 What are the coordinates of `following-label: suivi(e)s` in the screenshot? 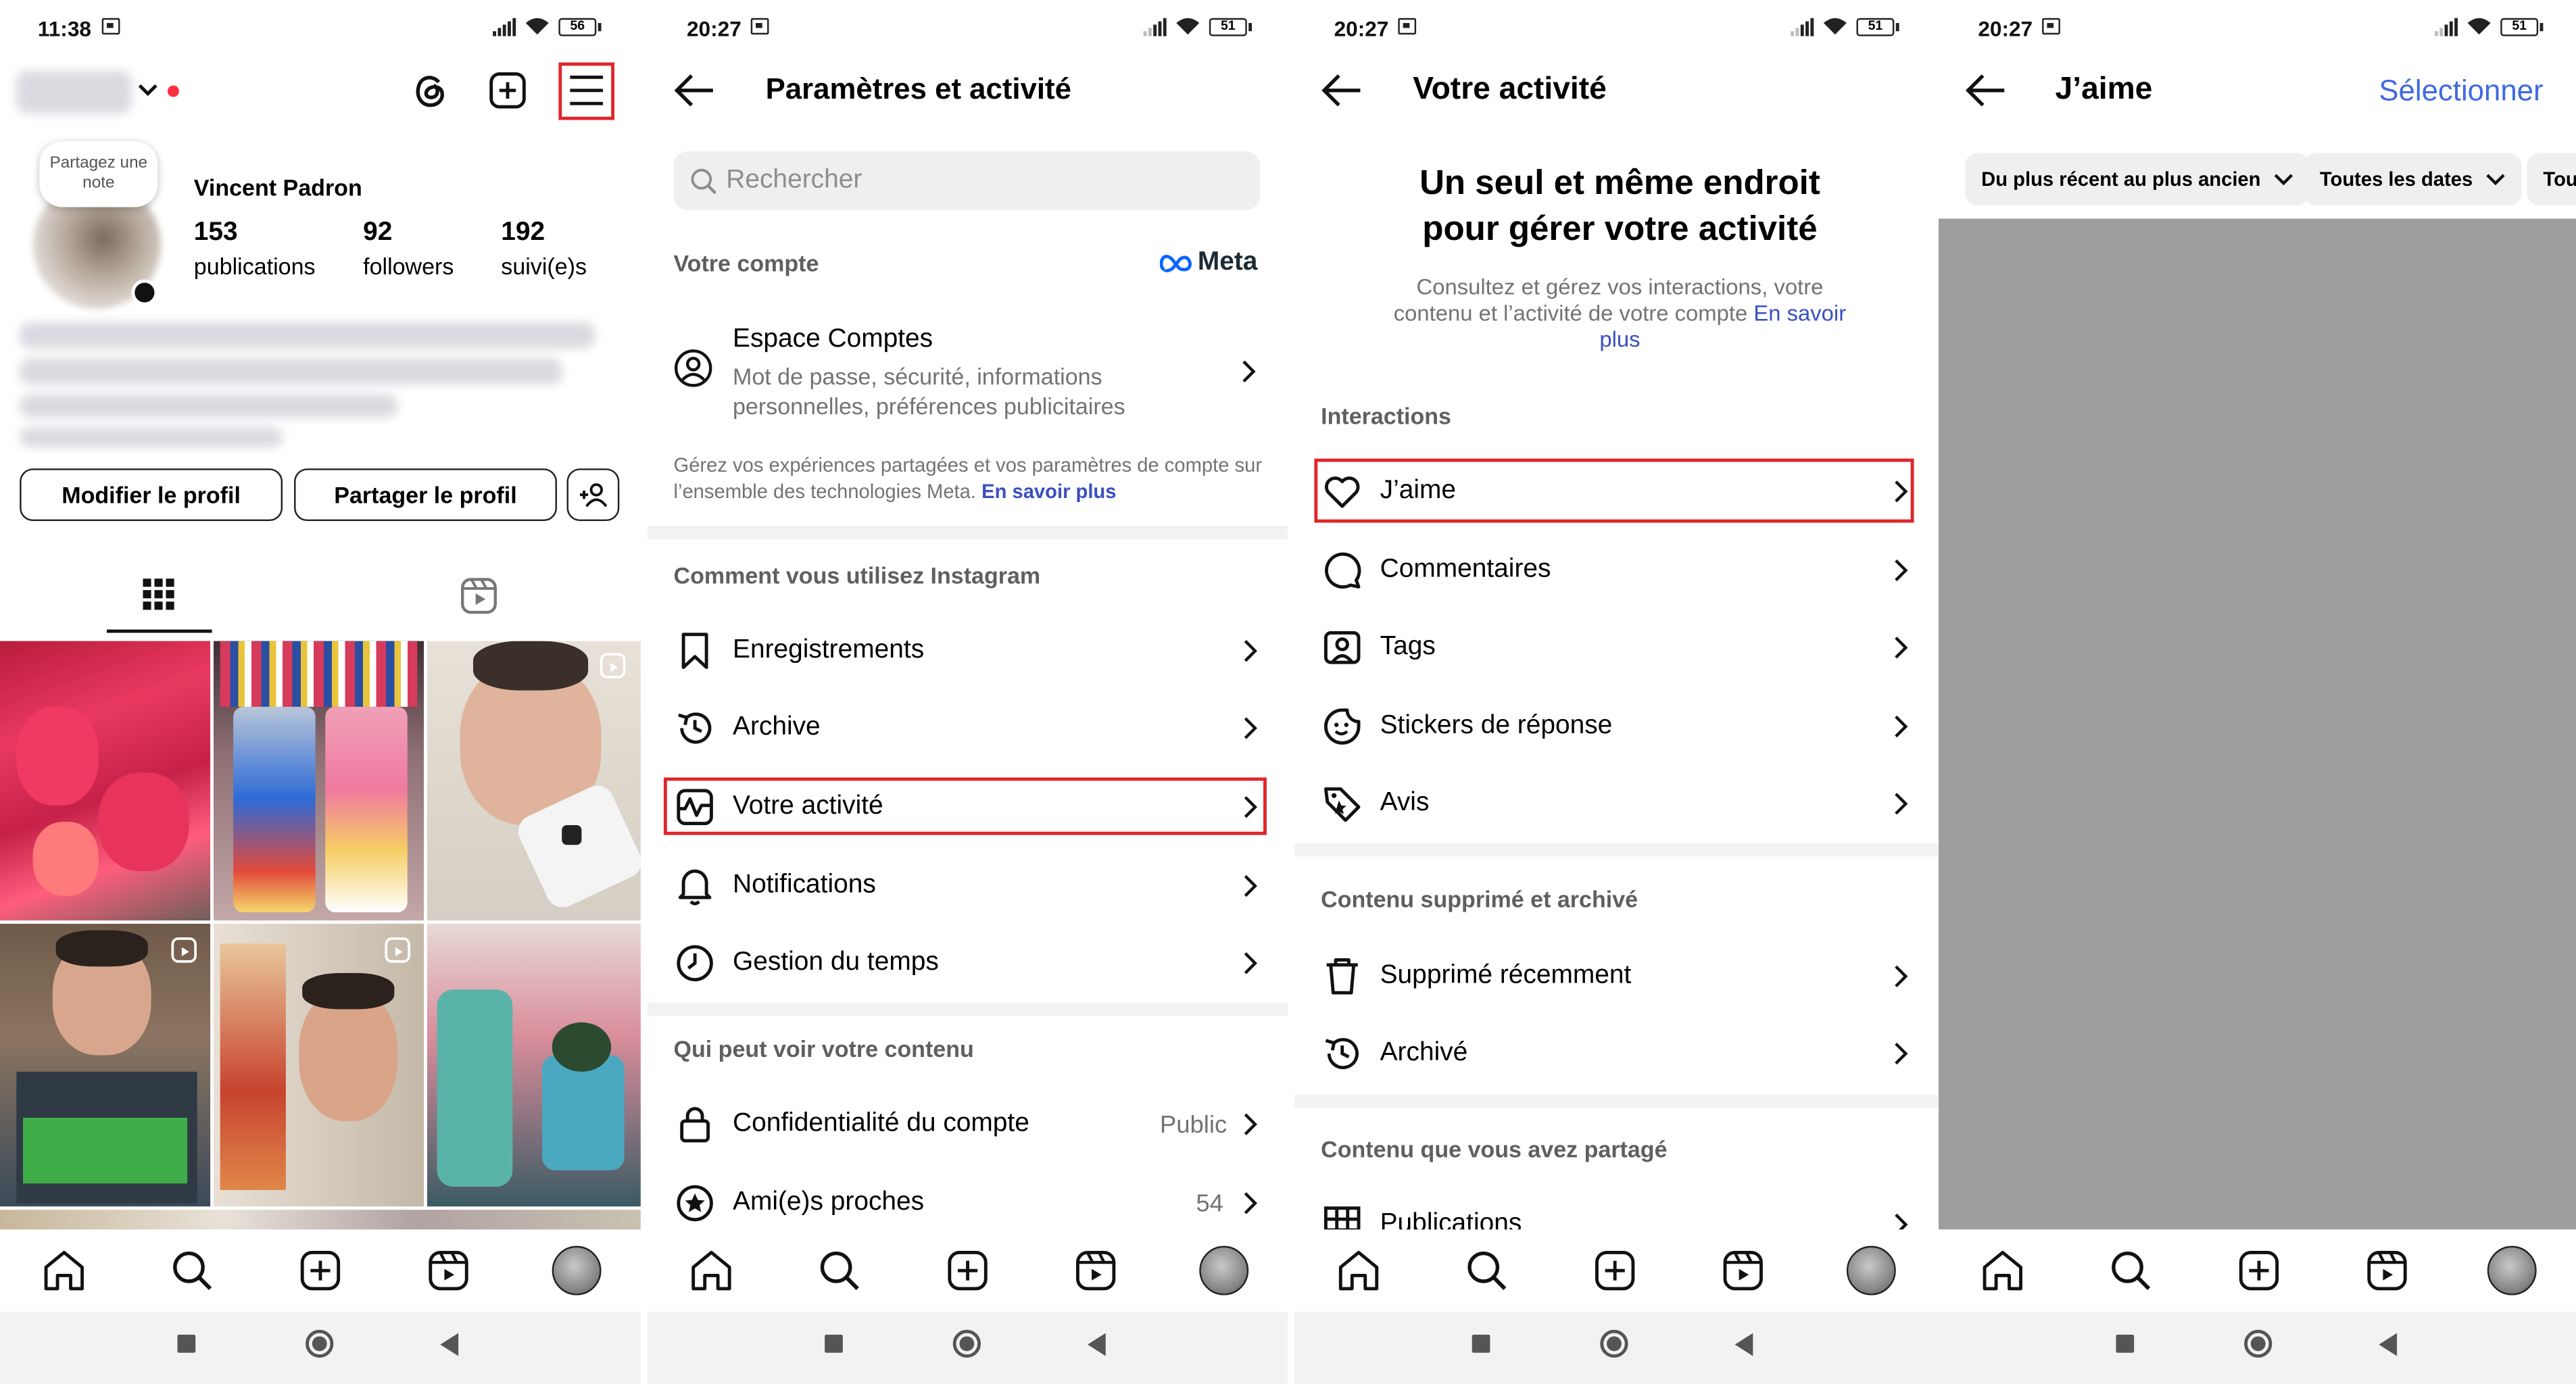 It's located at (544, 266).